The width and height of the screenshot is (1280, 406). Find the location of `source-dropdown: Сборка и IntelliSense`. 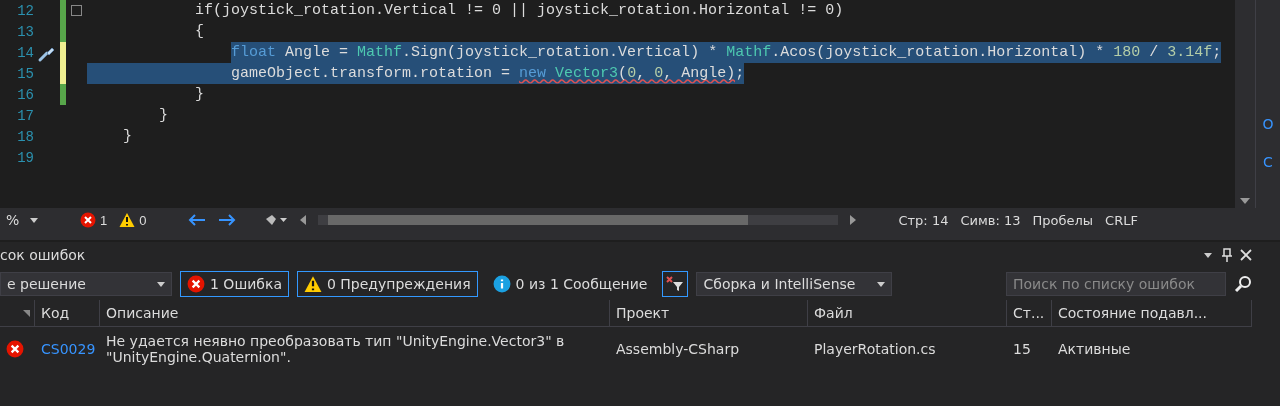

source-dropdown: Сборка и IntelliSense is located at coordinates (794, 284).